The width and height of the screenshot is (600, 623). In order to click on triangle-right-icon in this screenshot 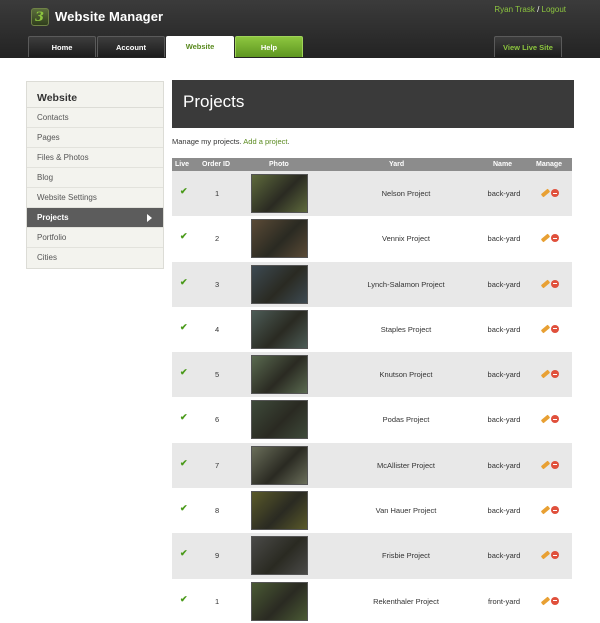, I will do `click(149, 218)`.